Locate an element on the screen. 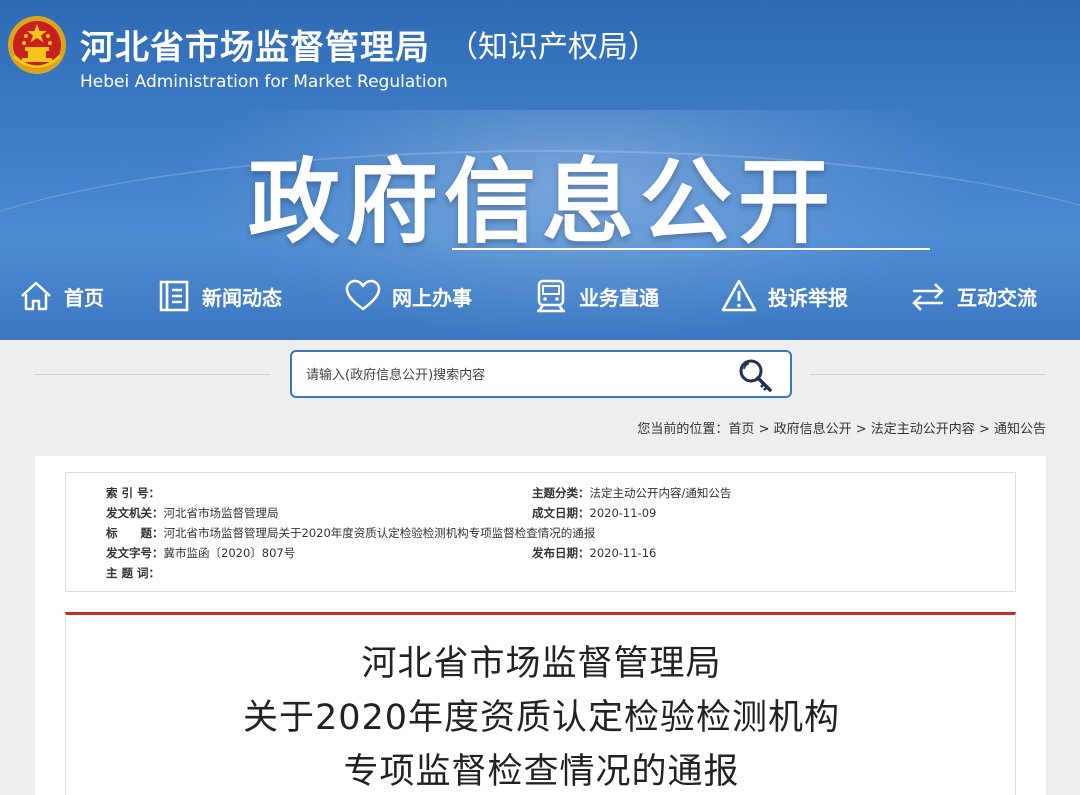 This screenshot has height=795, width=1080. meta-issuer: 发文机关：河北省市场监督管理局 is located at coordinates (192, 513).